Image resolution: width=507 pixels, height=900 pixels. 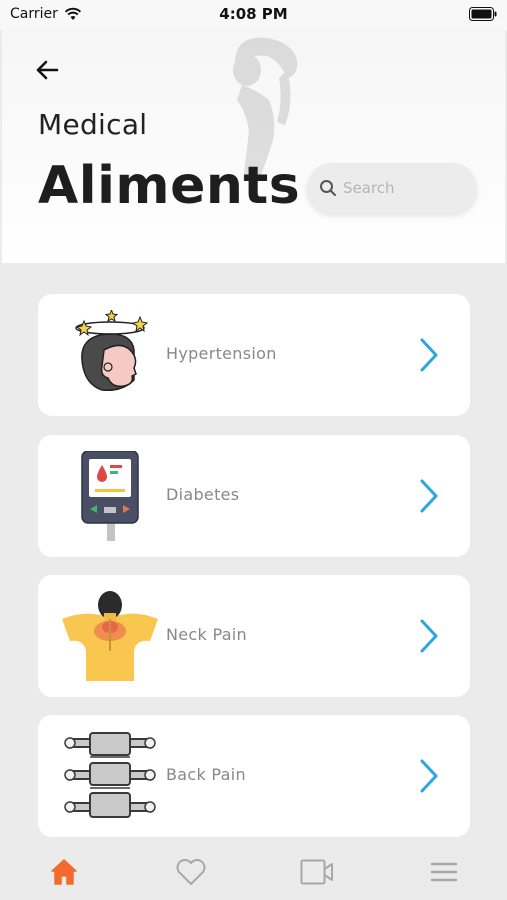 I want to click on battery-icon, so click(x=483, y=14).